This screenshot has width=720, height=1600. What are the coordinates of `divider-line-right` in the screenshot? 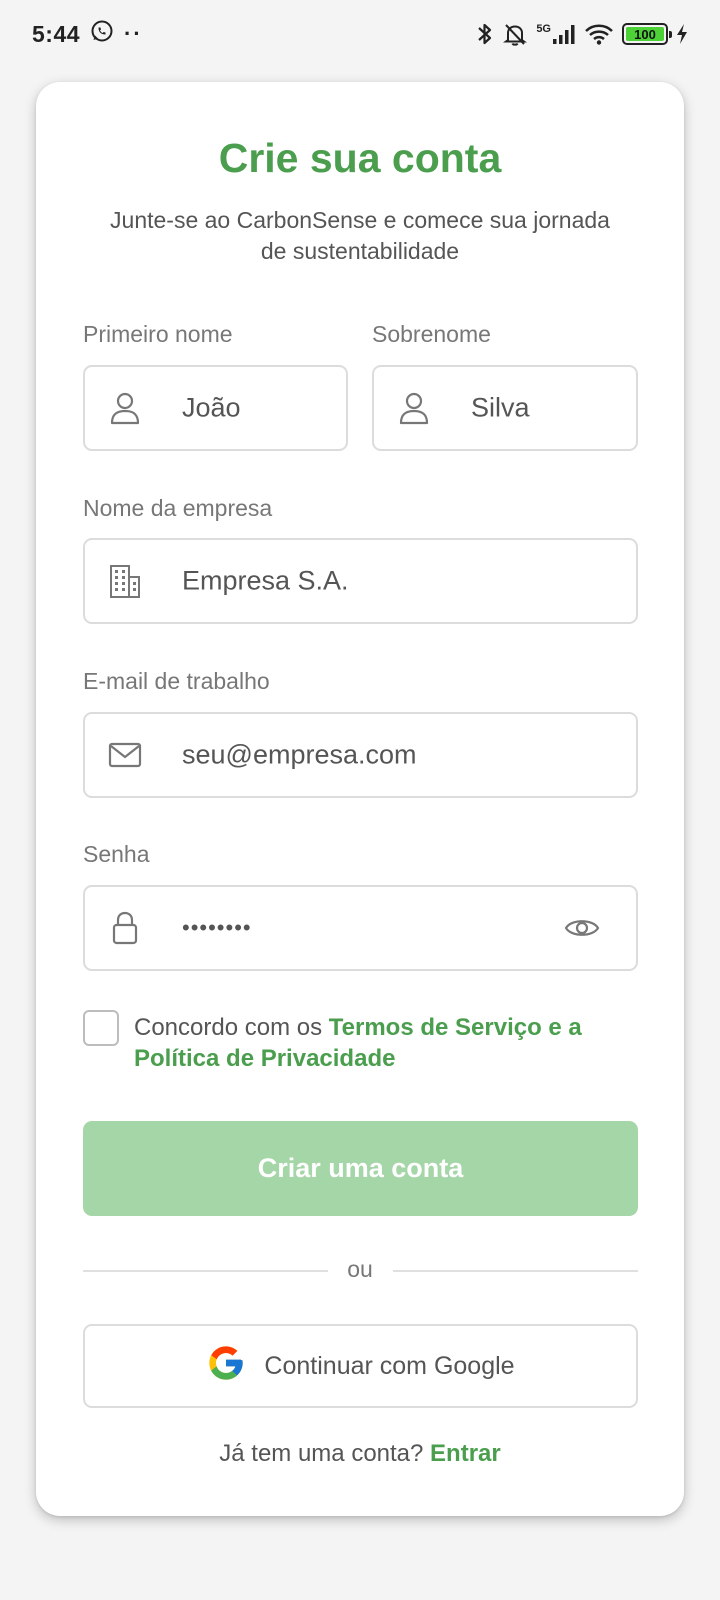 It's located at (515, 1271).